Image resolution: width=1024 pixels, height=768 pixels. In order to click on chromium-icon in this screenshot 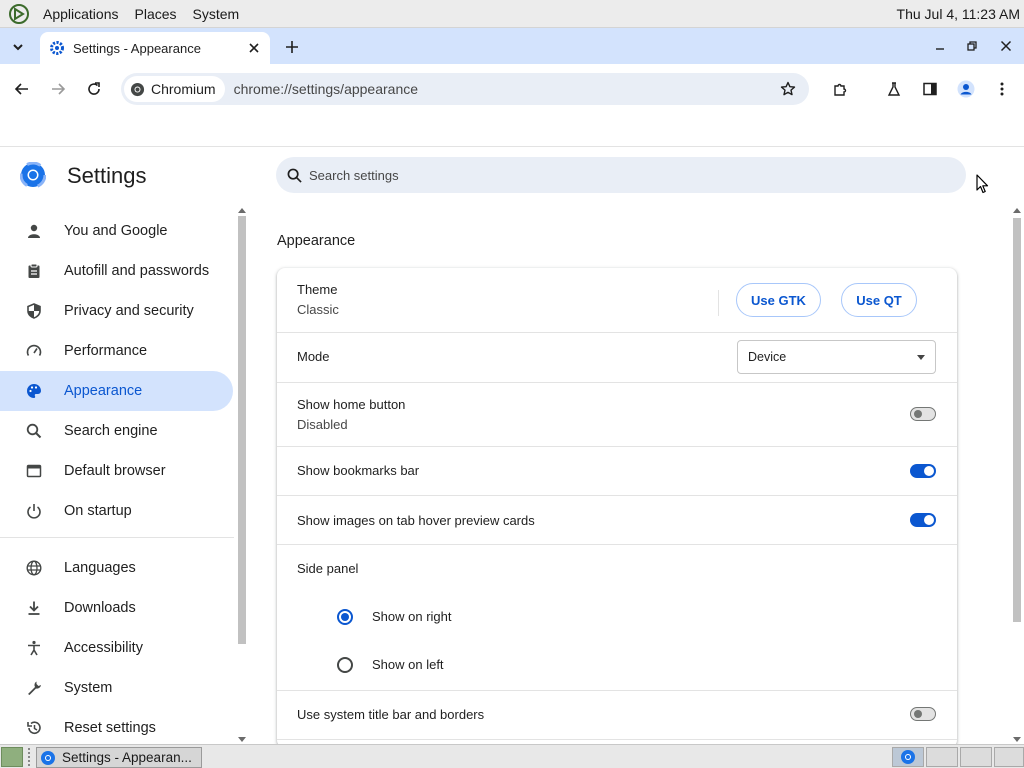, I will do `click(908, 757)`.